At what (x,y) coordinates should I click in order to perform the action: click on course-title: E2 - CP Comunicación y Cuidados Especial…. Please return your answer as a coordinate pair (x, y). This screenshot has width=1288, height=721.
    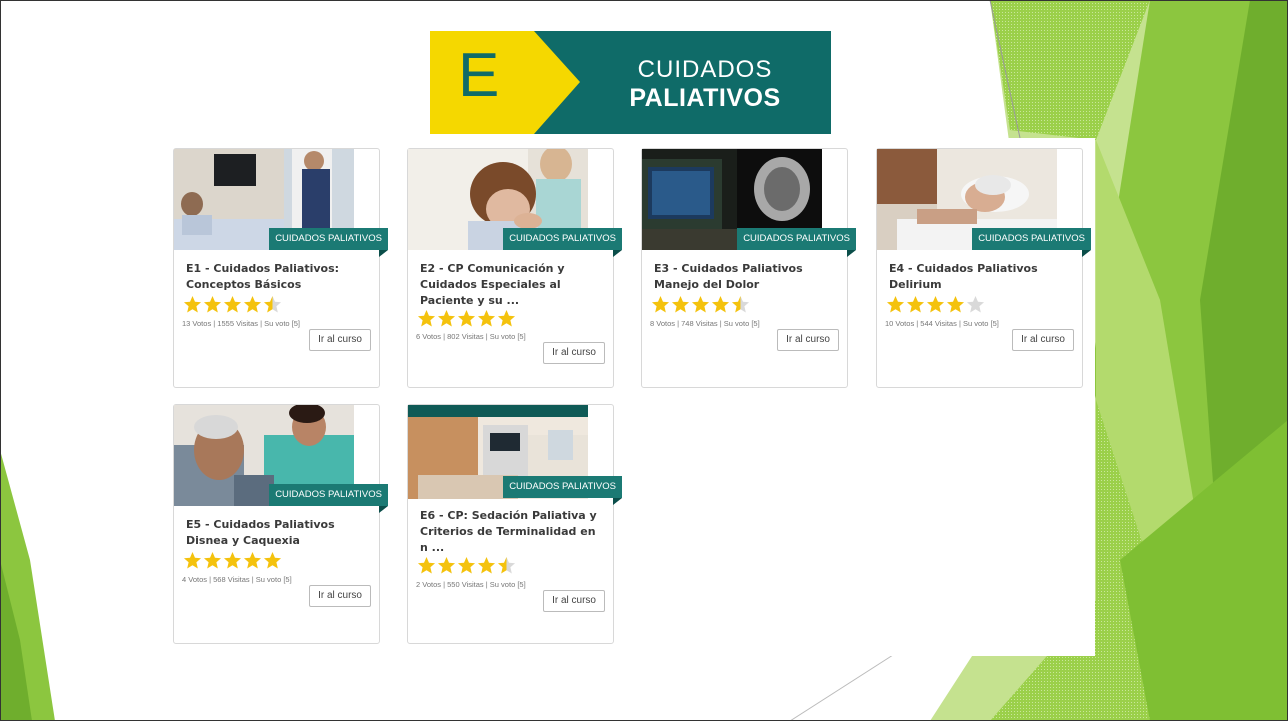
    Looking at the image, I should click on (512, 285).